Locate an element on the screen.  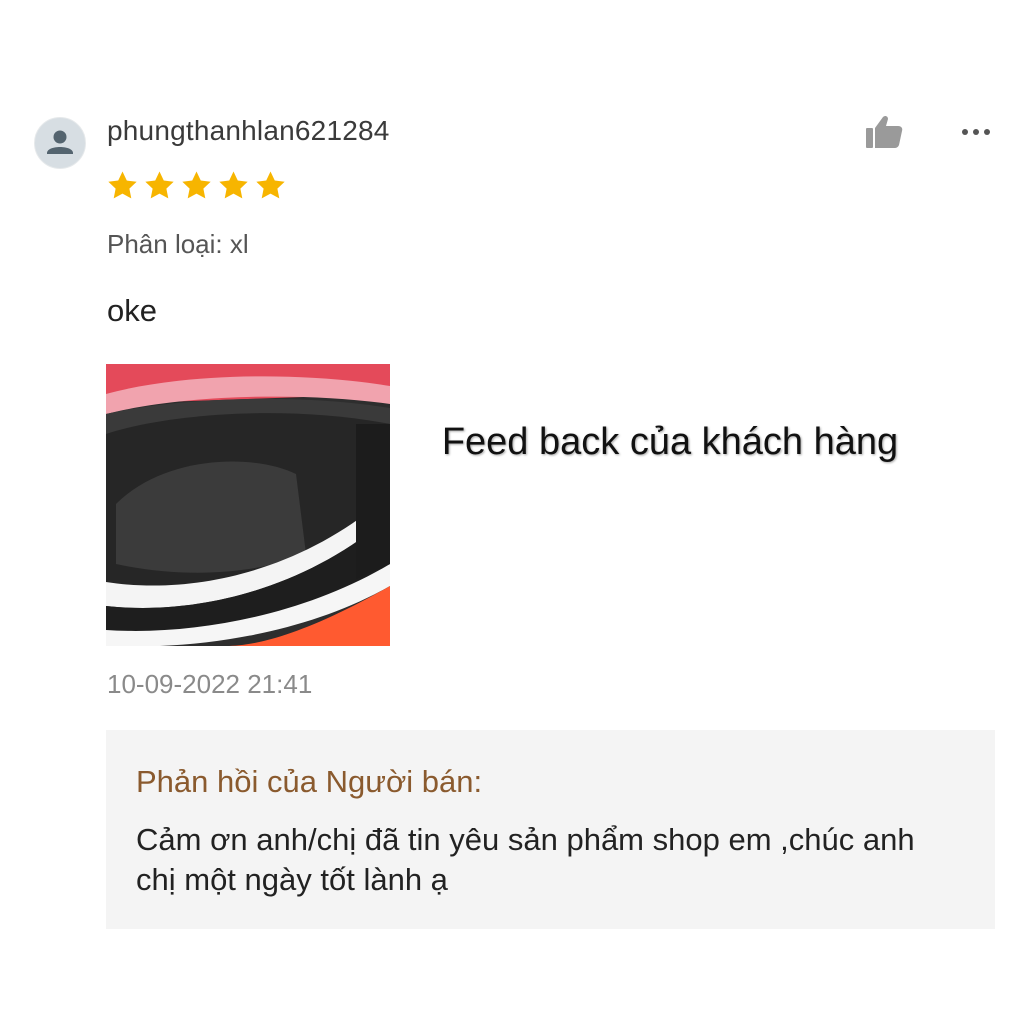
review-photo is located at coordinates (248, 505).